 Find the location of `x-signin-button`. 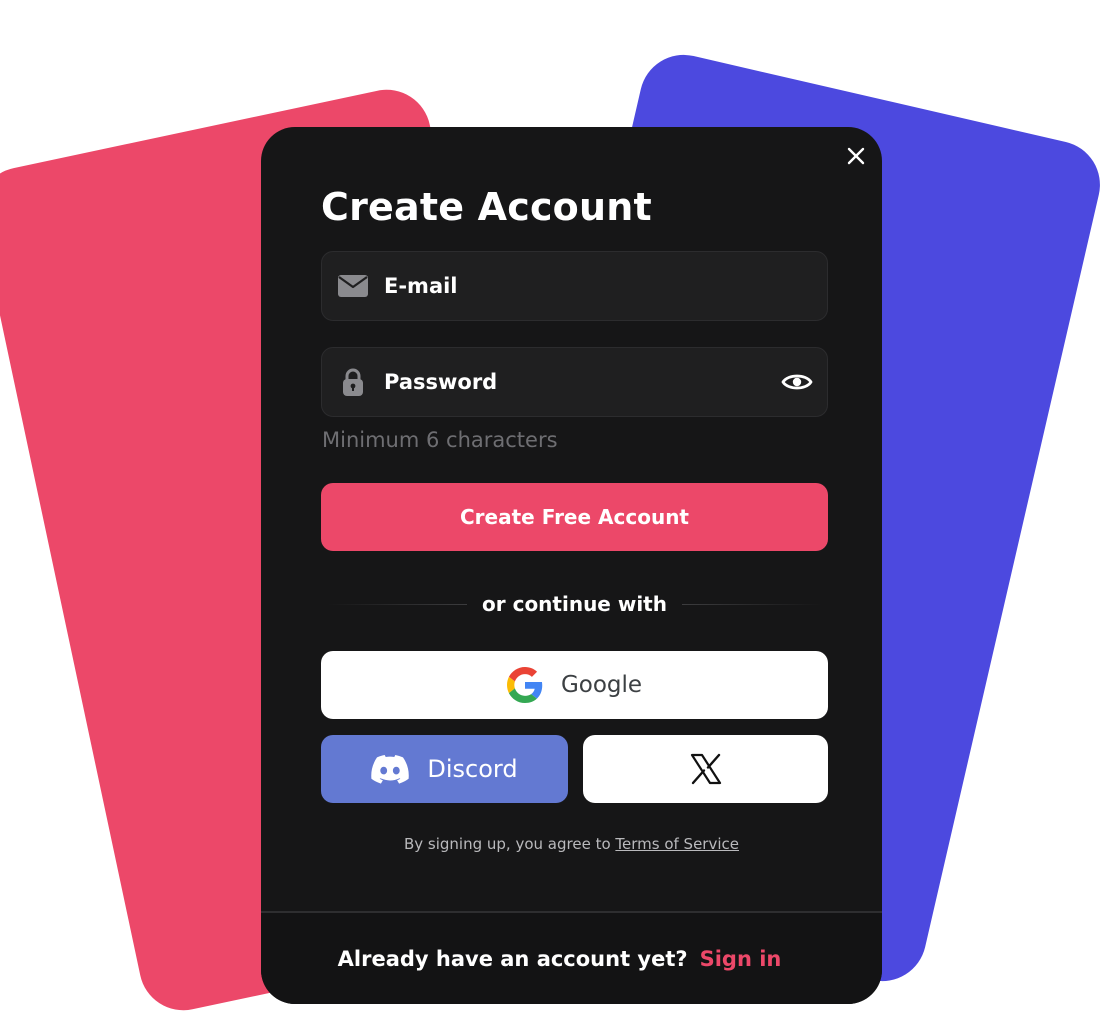

x-signin-button is located at coordinates (705, 769).